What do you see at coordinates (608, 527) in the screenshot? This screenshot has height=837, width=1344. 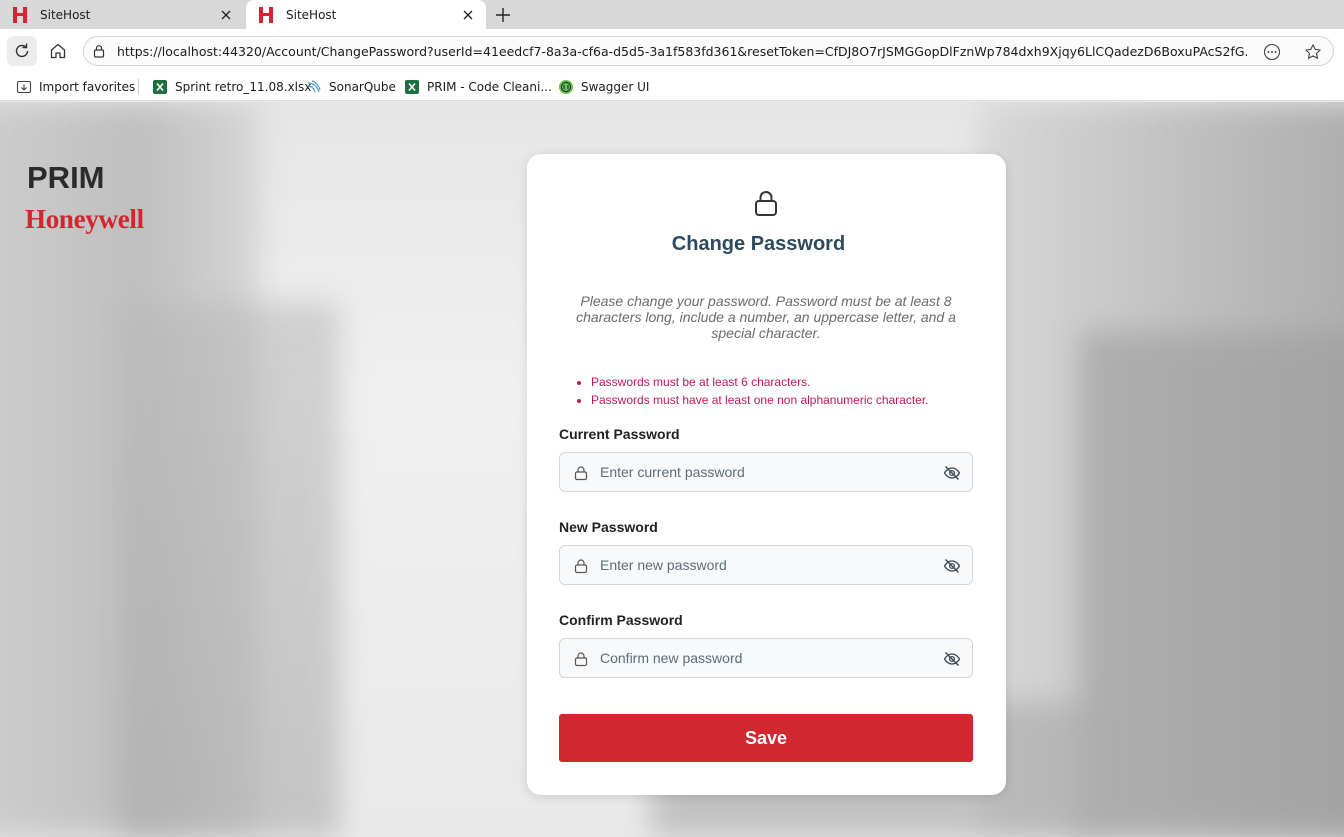 I see `new-password-label: New Password` at bounding box center [608, 527].